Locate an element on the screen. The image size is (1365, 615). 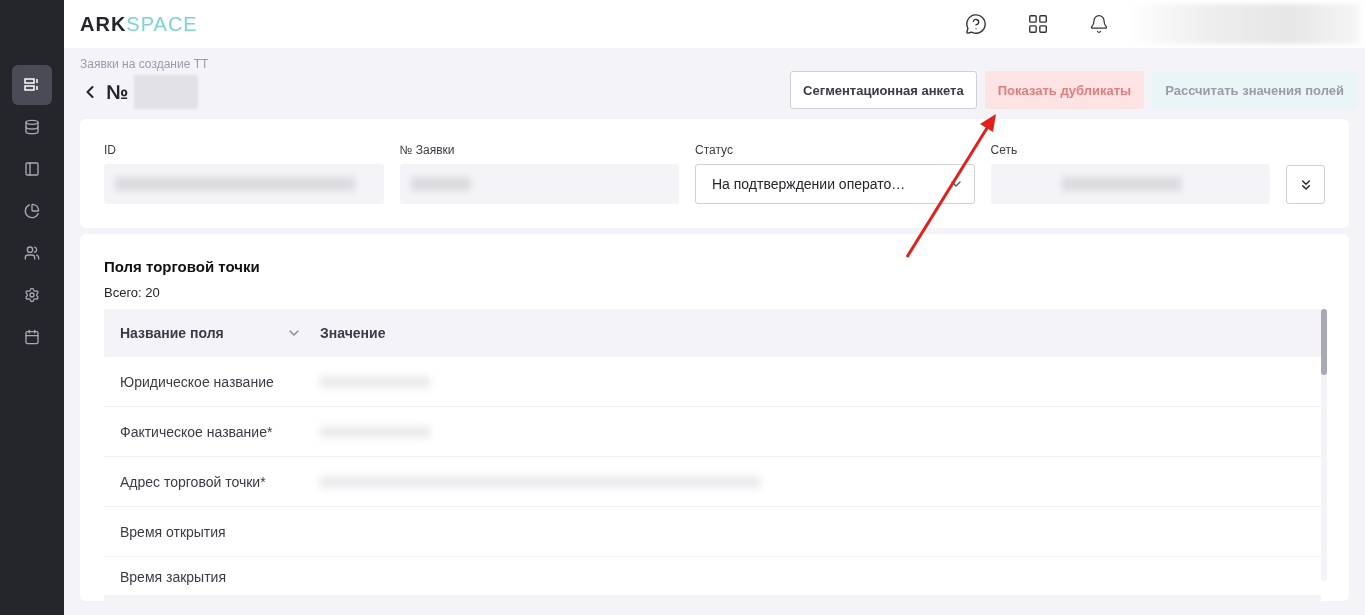
table-cell-text: Фактическое название* is located at coordinates (196, 432).